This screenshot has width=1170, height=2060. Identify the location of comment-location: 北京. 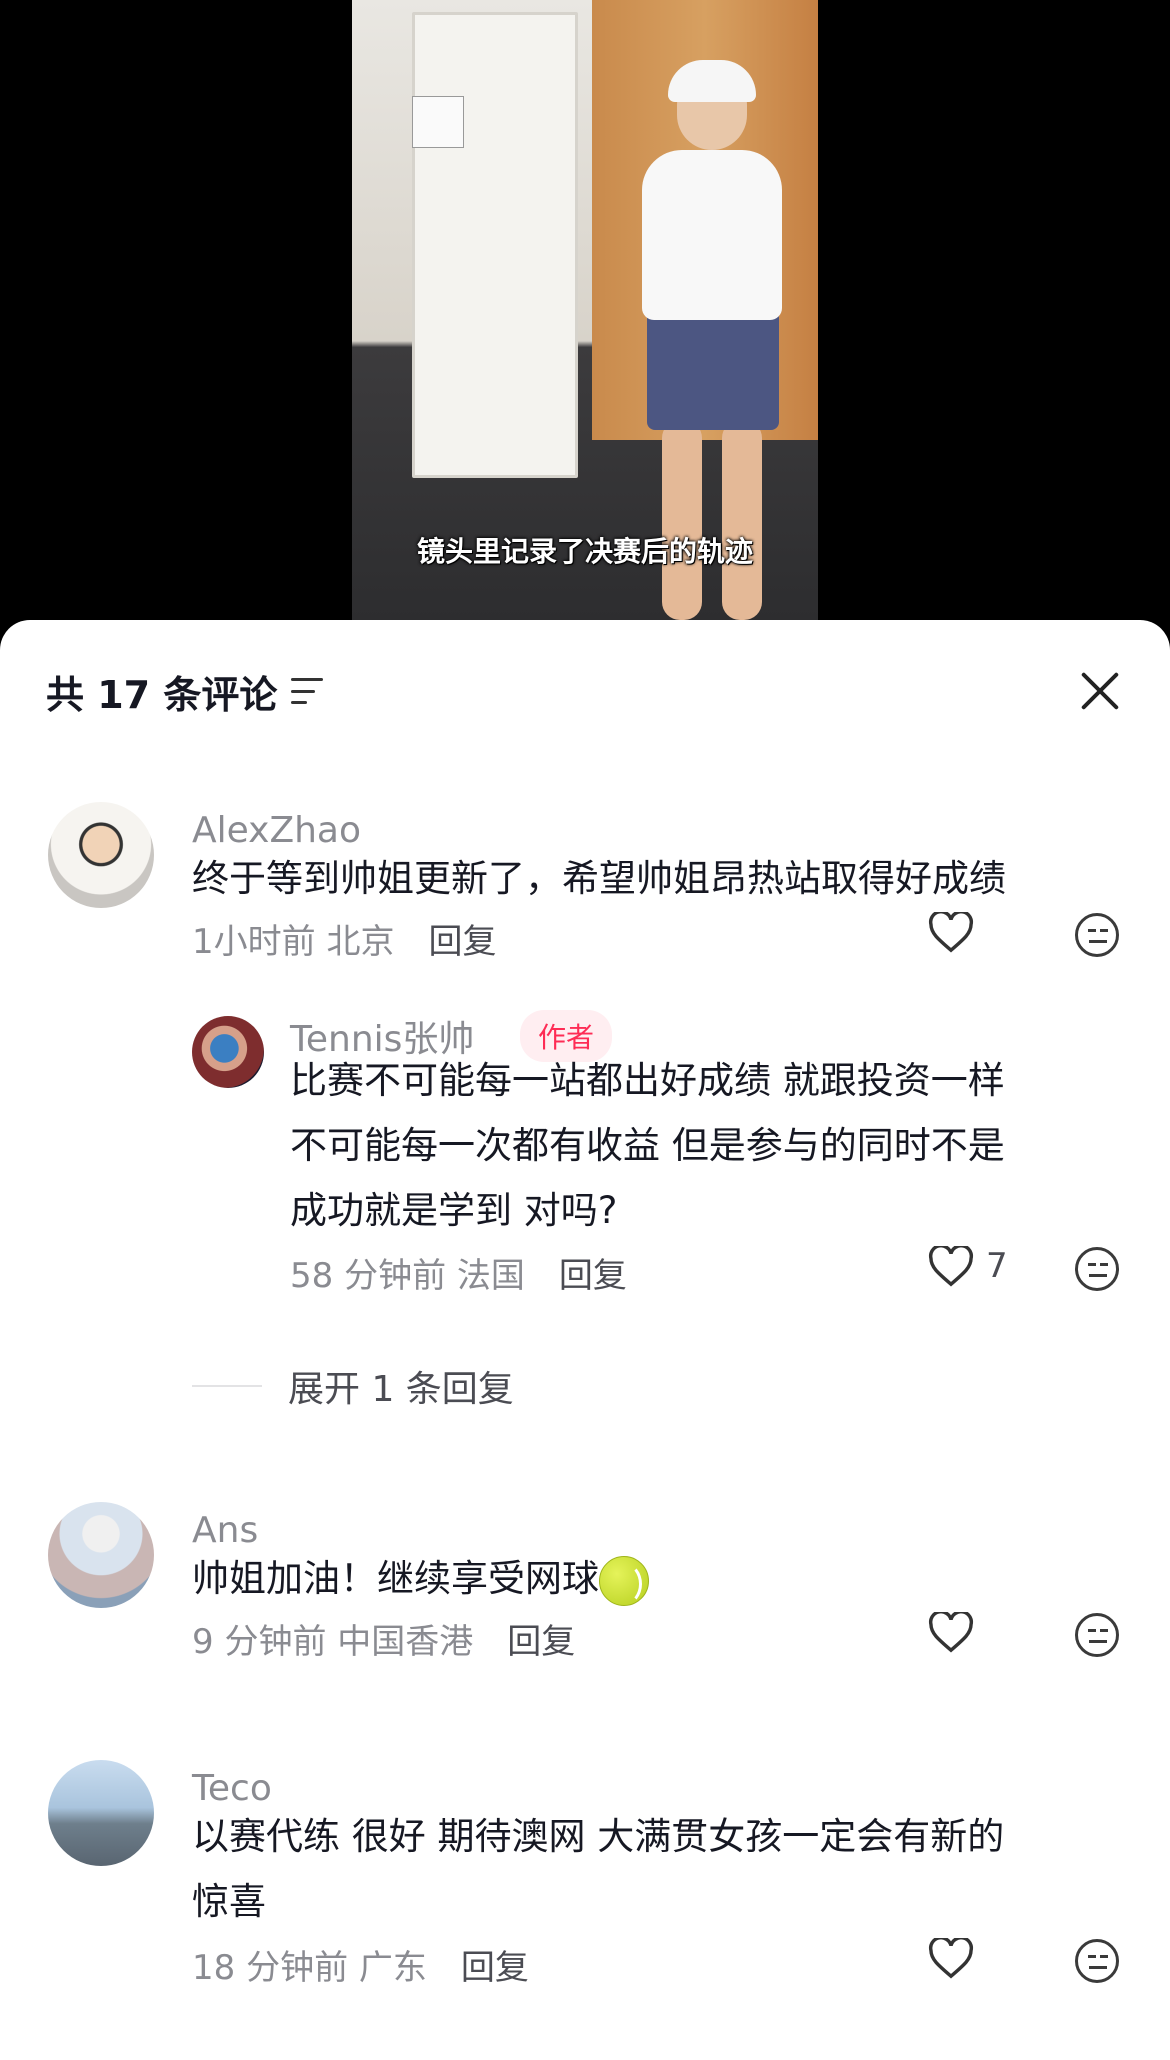
(360, 942).